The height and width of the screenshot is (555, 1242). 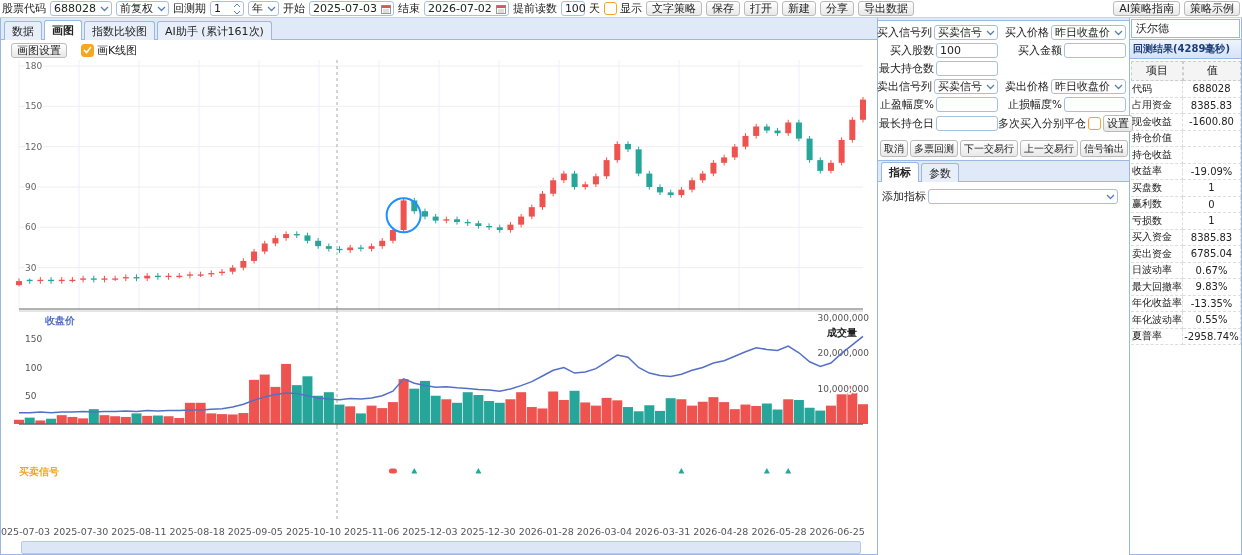 I want to click on axis-tick-label: 2025-12-03, so click(x=430, y=531).